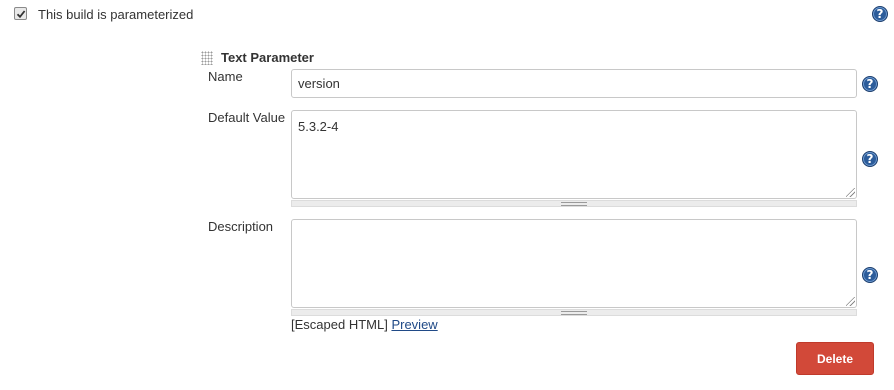 The image size is (894, 390). What do you see at coordinates (339, 324) in the screenshot?
I see `escaped-html-label: [Escaped HTML]` at bounding box center [339, 324].